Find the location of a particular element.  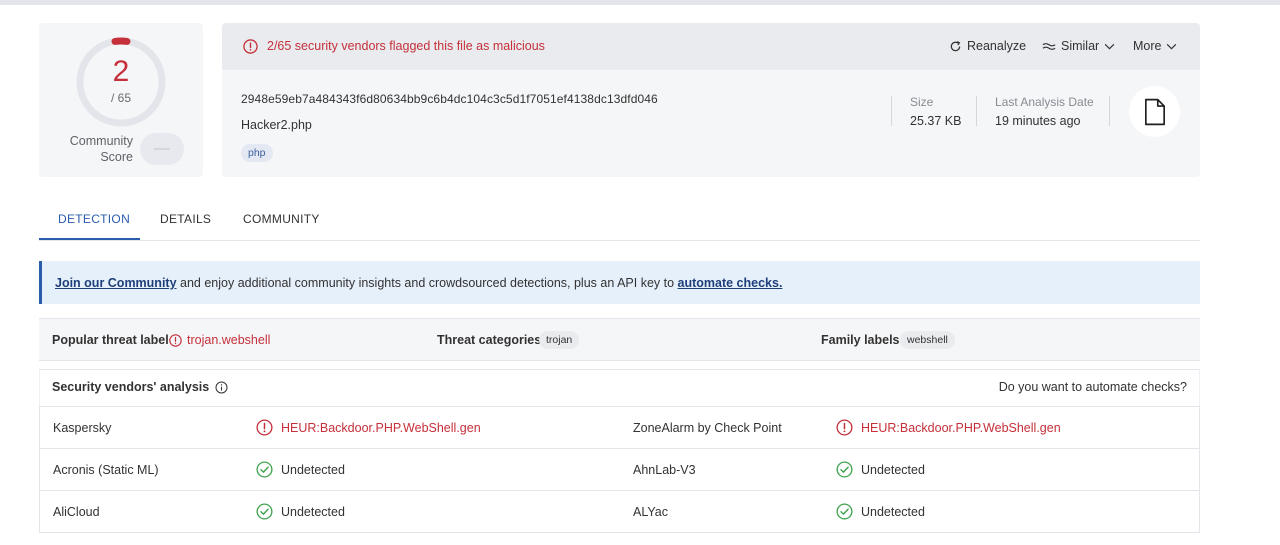

score-card: 2 / 65 Community Score is located at coordinates (121, 100).